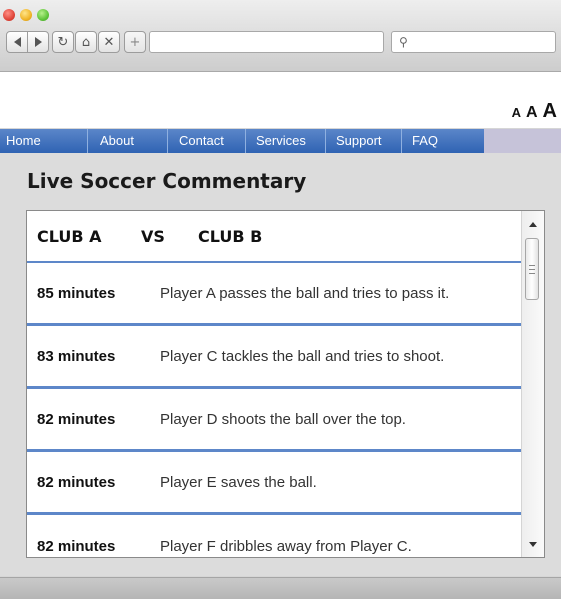 The image size is (561, 599). Describe the element at coordinates (283, 419) in the screenshot. I see `entry-text: Player D shoots the ball over the top.` at that location.